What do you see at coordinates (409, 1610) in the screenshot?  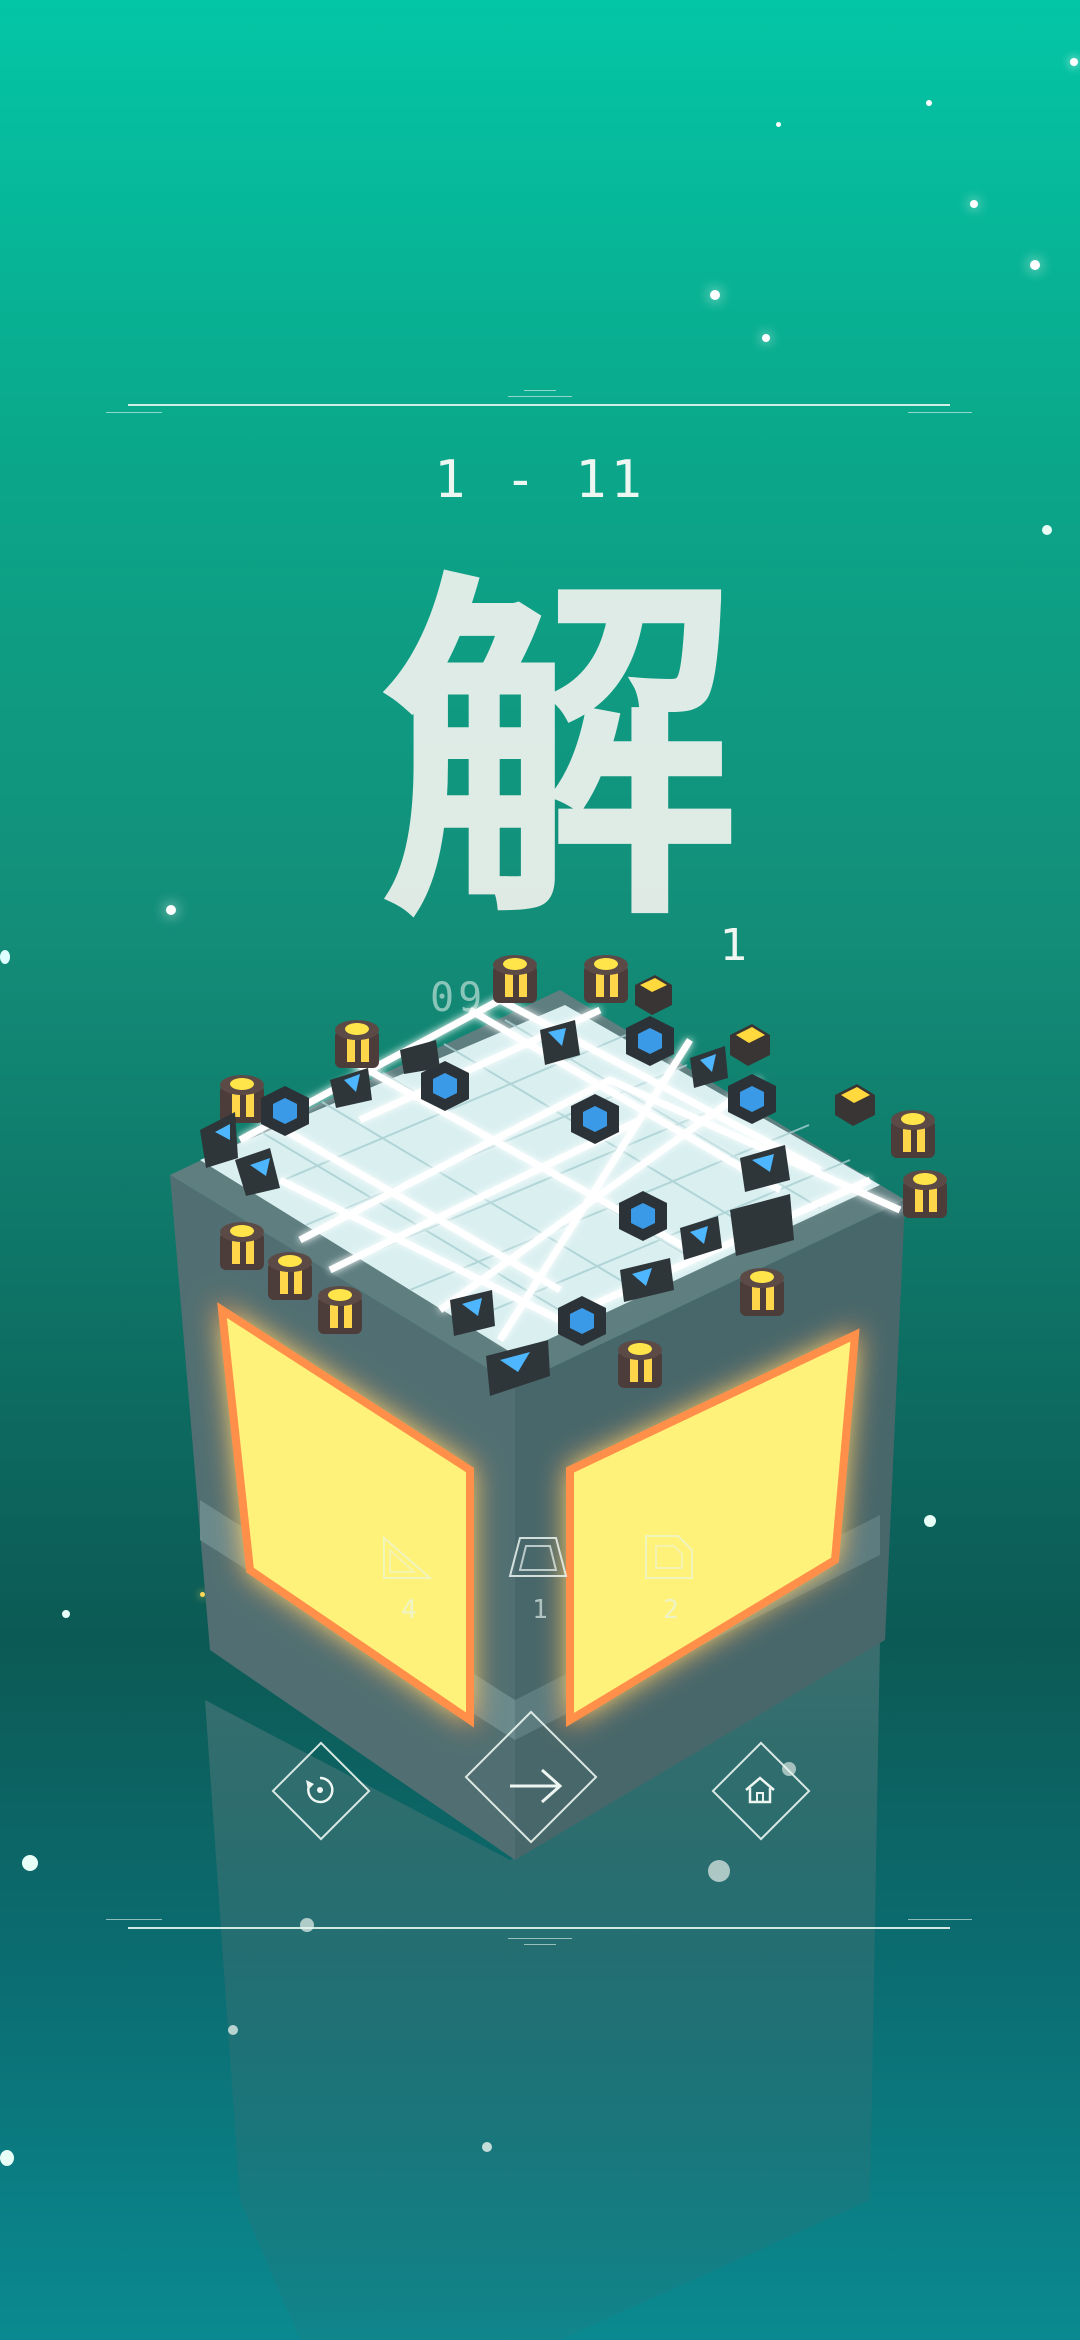 I see `triangle-piece-count: 4` at bounding box center [409, 1610].